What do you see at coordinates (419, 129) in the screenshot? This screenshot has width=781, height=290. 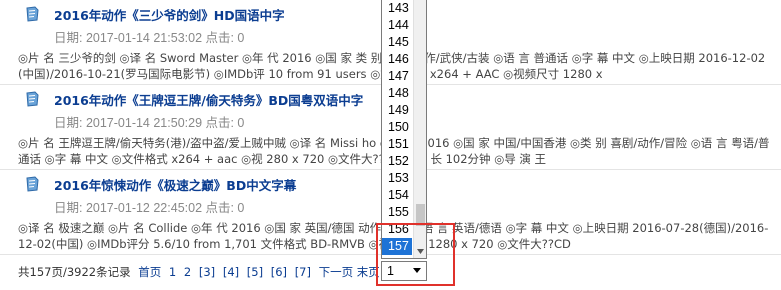 I see `dropdown-scrollbar` at bounding box center [419, 129].